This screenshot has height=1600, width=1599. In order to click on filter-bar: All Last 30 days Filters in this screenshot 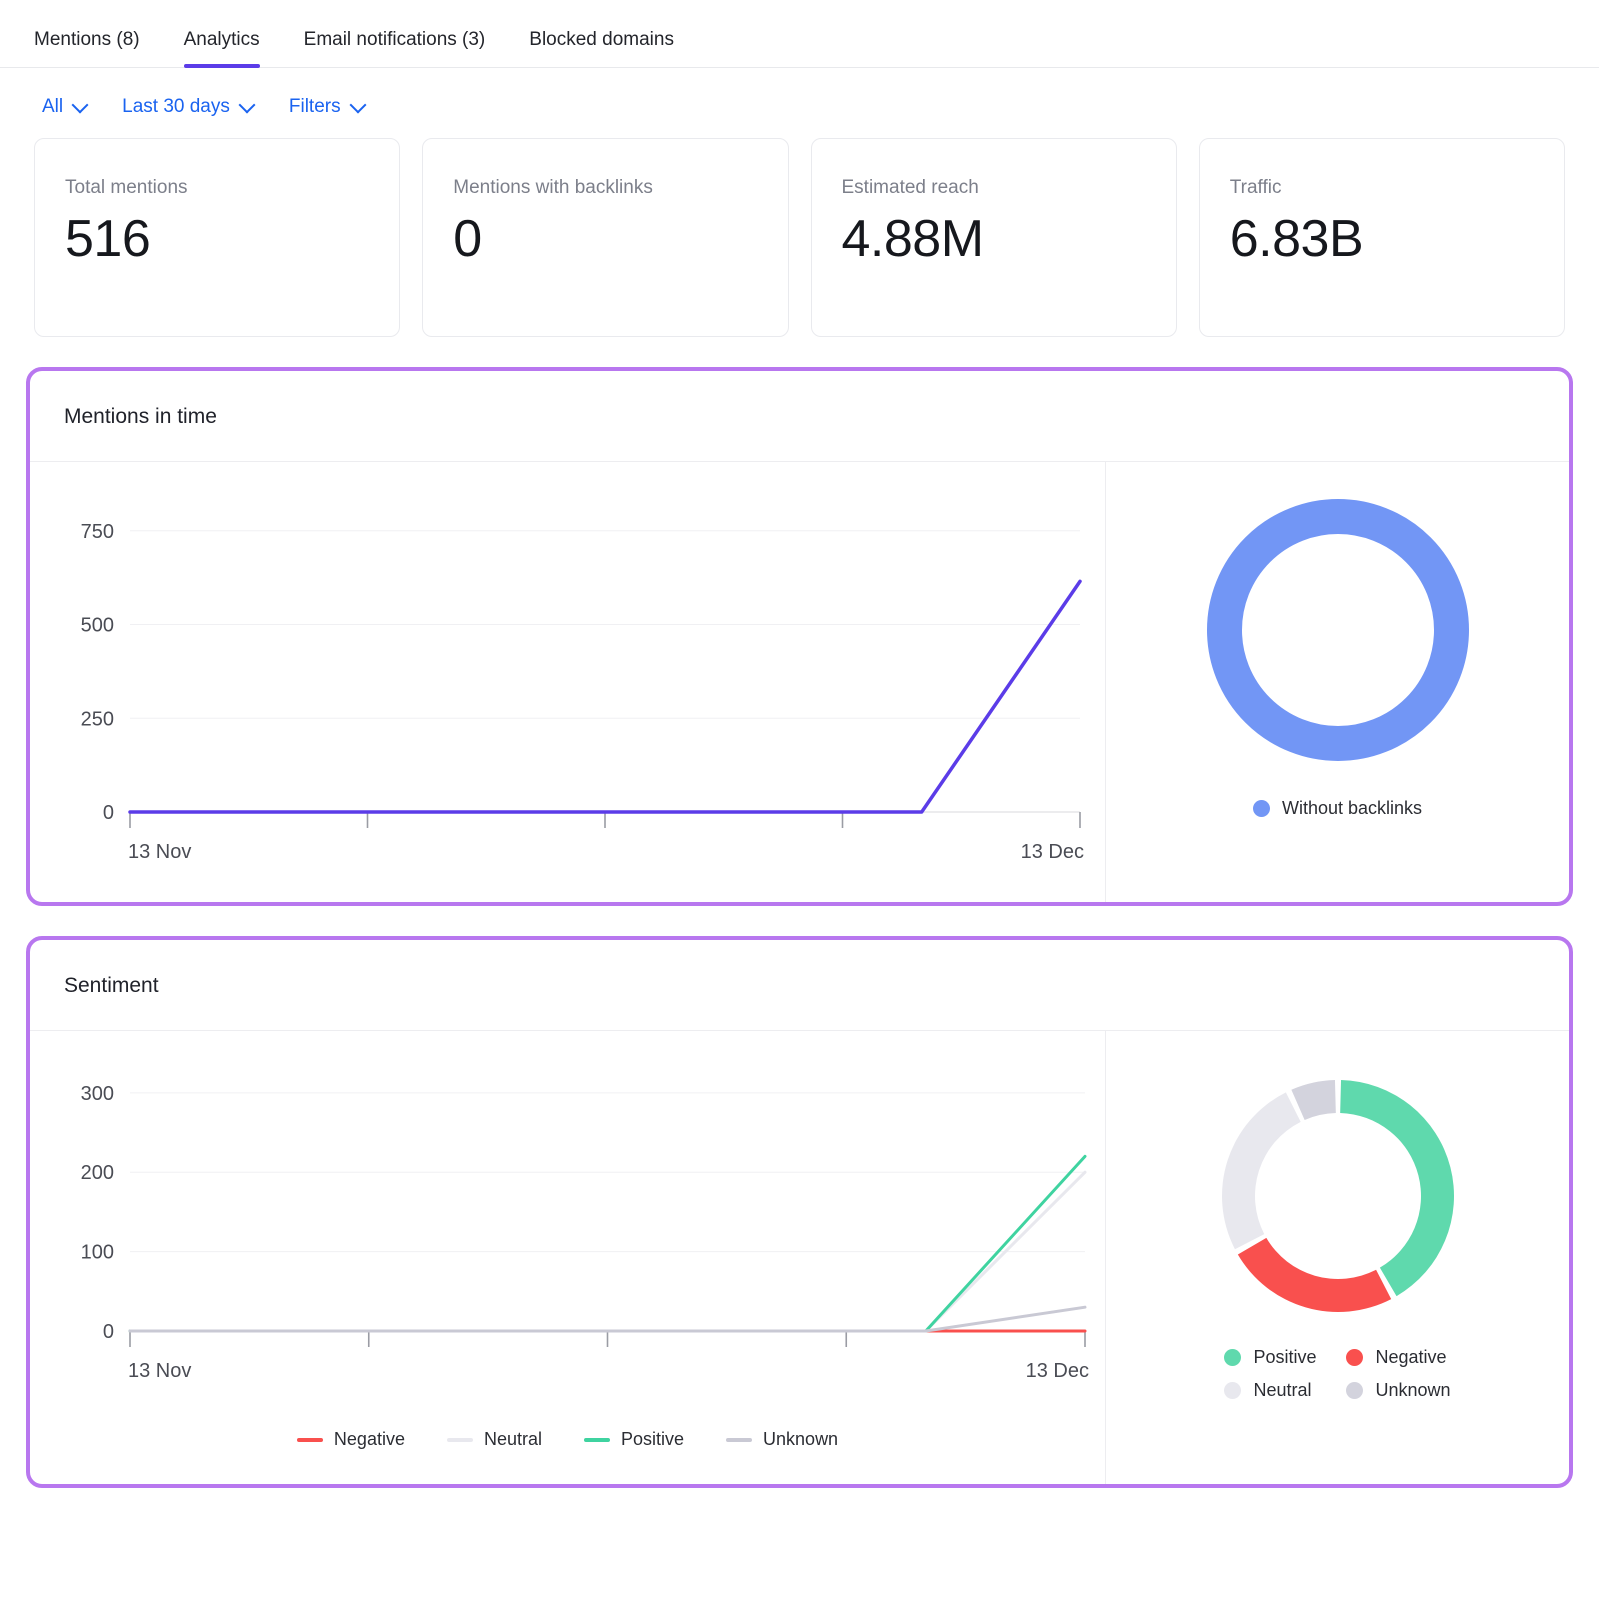, I will do `click(799, 103)`.